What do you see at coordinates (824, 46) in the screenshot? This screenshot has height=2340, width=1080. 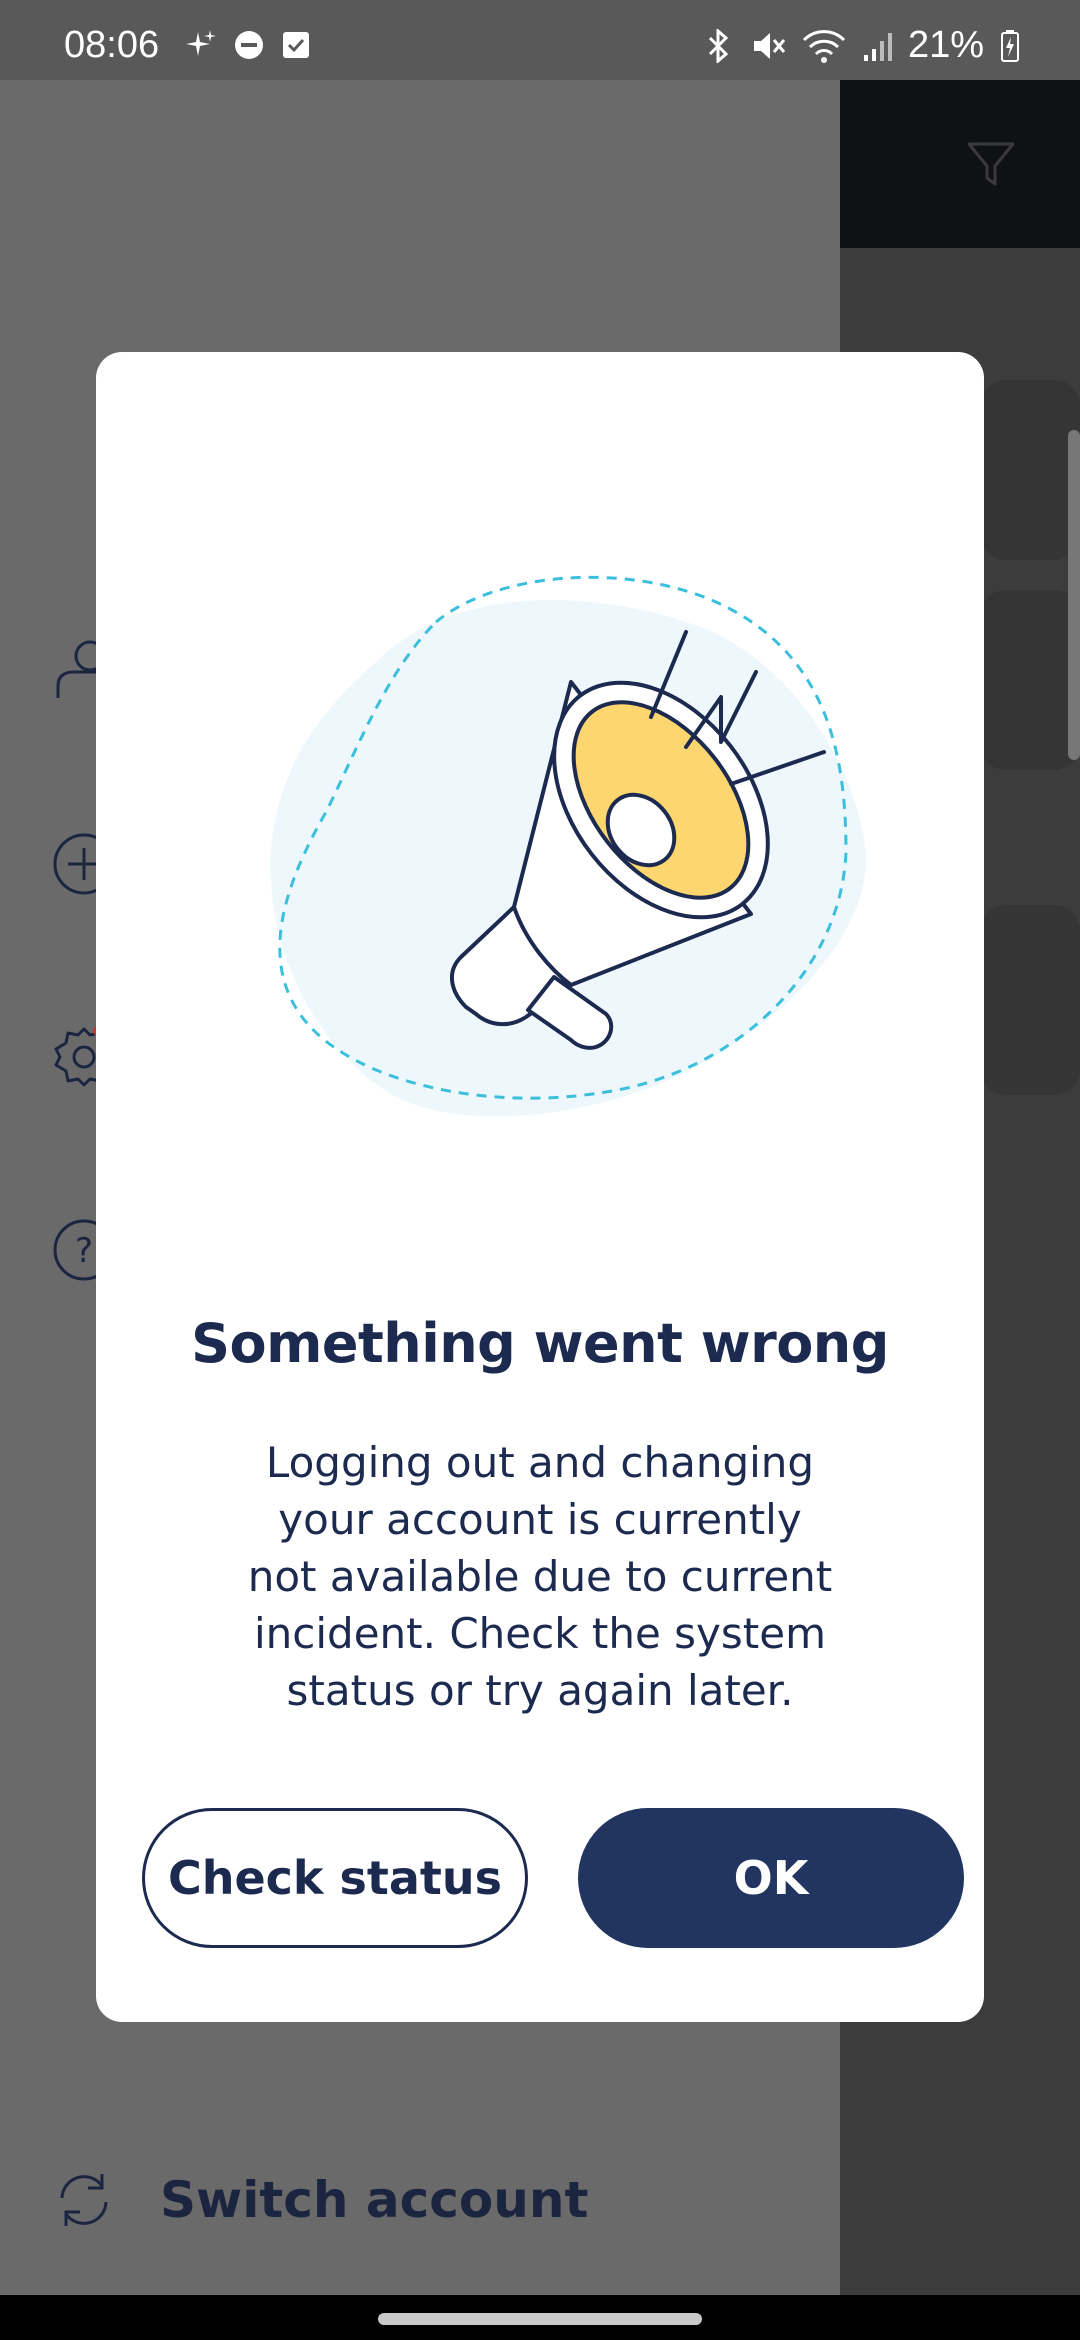 I see `wifi-icon` at bounding box center [824, 46].